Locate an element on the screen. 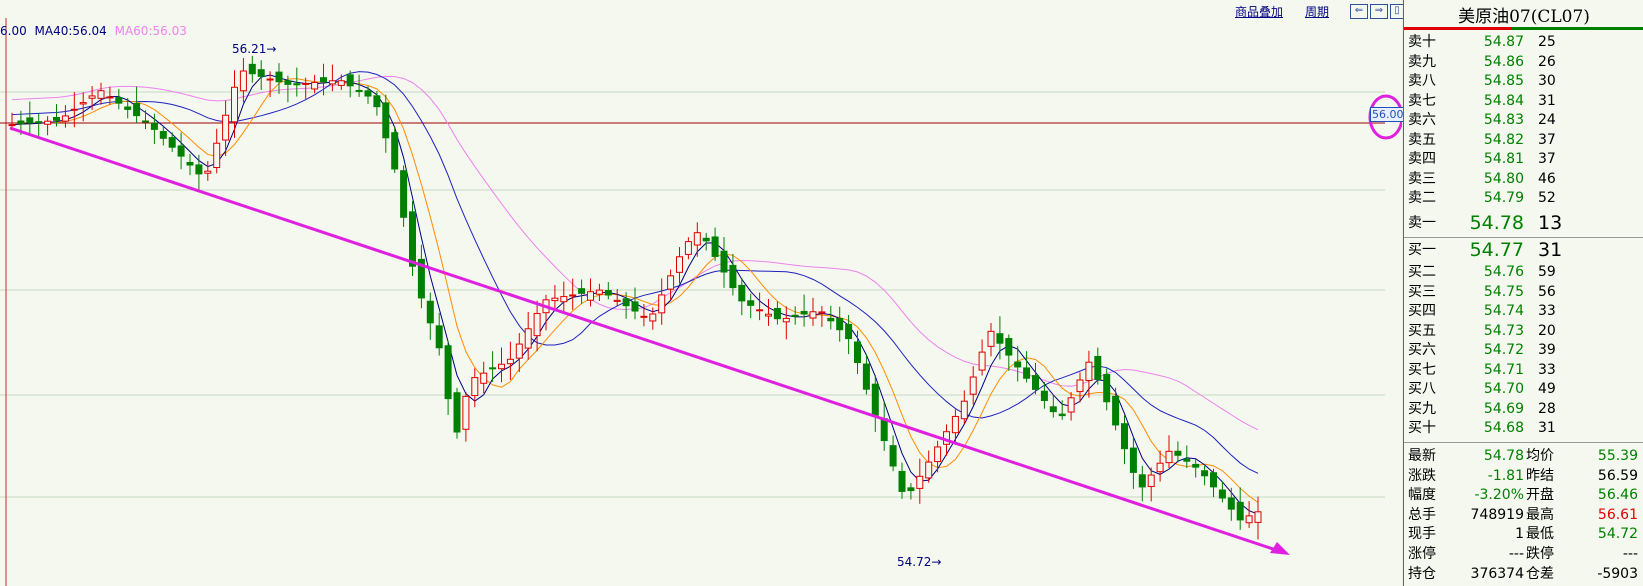 This screenshot has width=1643, height=586. order-level: 买三 54.75 56 is located at coordinates (1523, 292).